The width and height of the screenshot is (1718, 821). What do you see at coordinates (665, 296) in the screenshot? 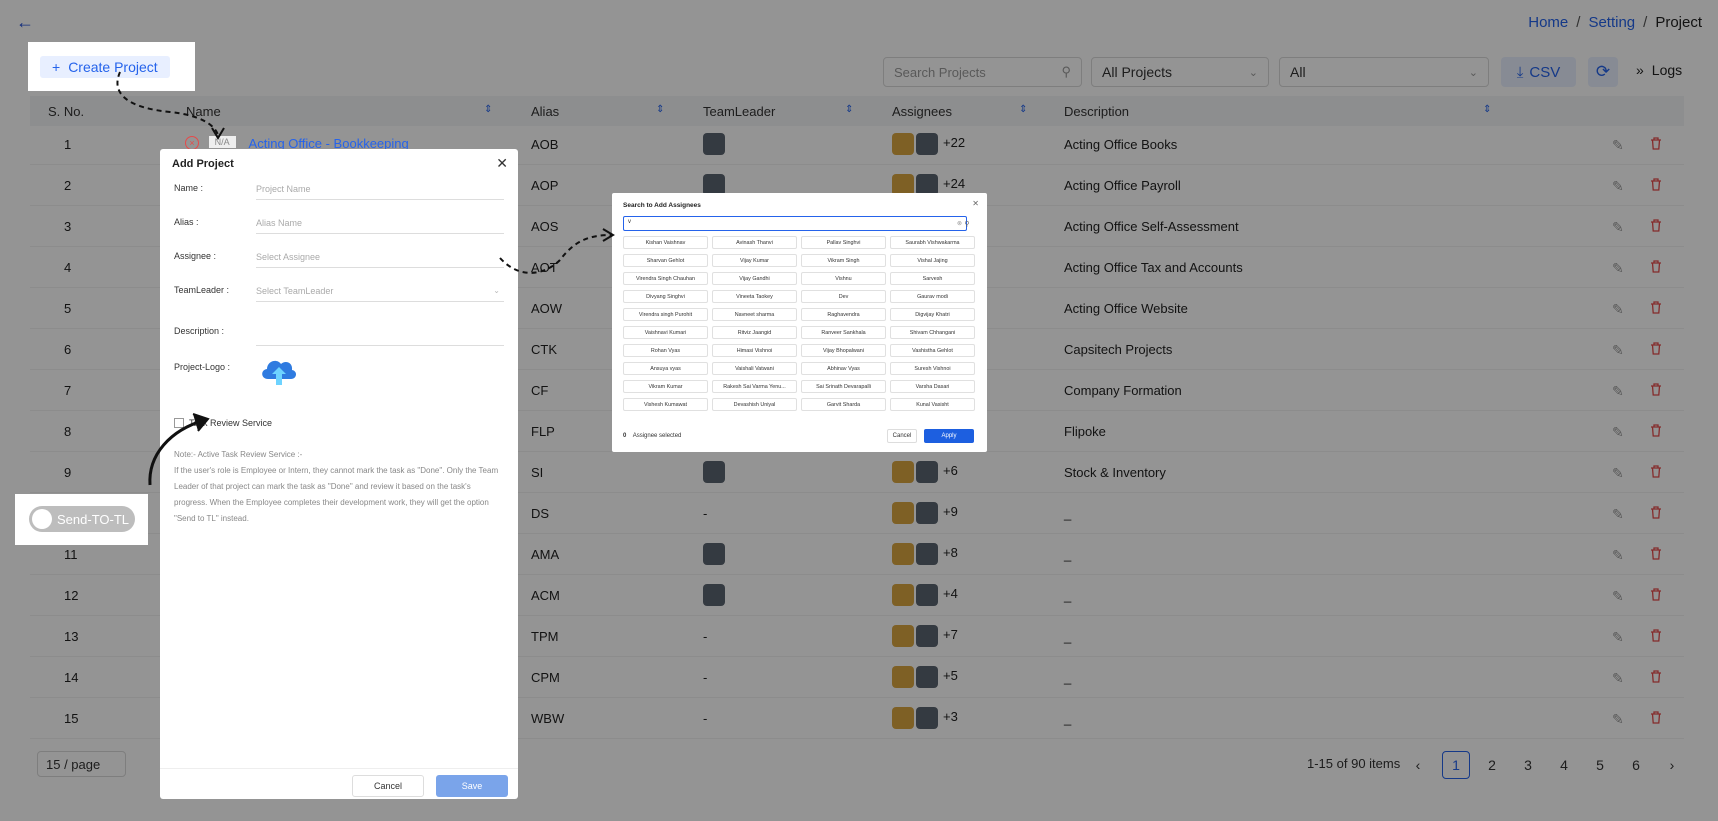
I see `assignee-chip: Divyang Singhvi` at bounding box center [665, 296].